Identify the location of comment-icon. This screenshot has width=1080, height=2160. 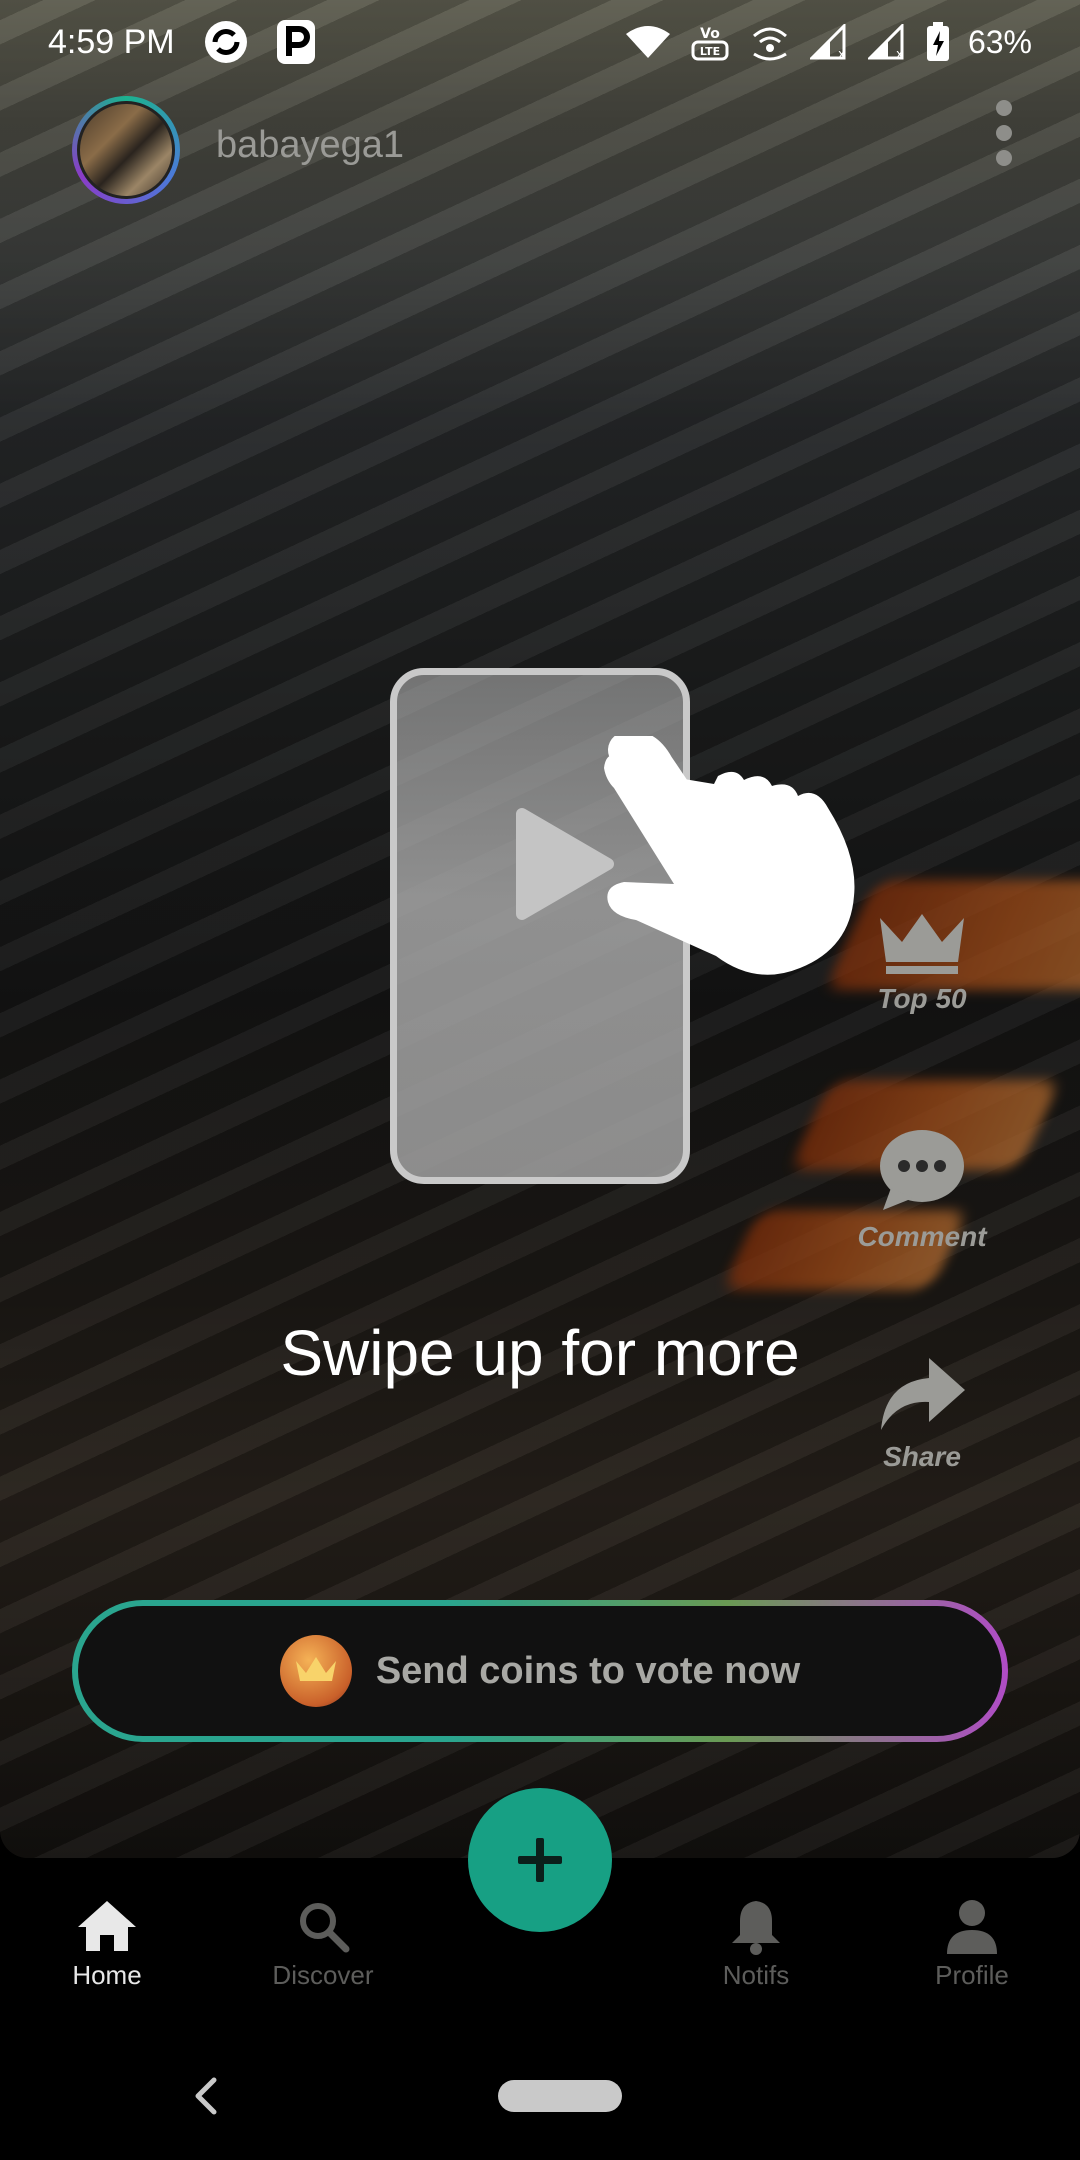
(922, 1172).